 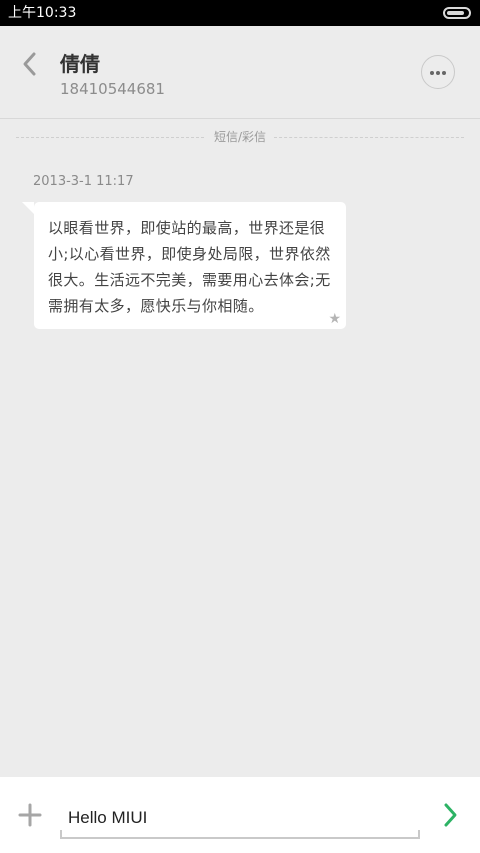 I want to click on header-divider, so click(x=240, y=118).